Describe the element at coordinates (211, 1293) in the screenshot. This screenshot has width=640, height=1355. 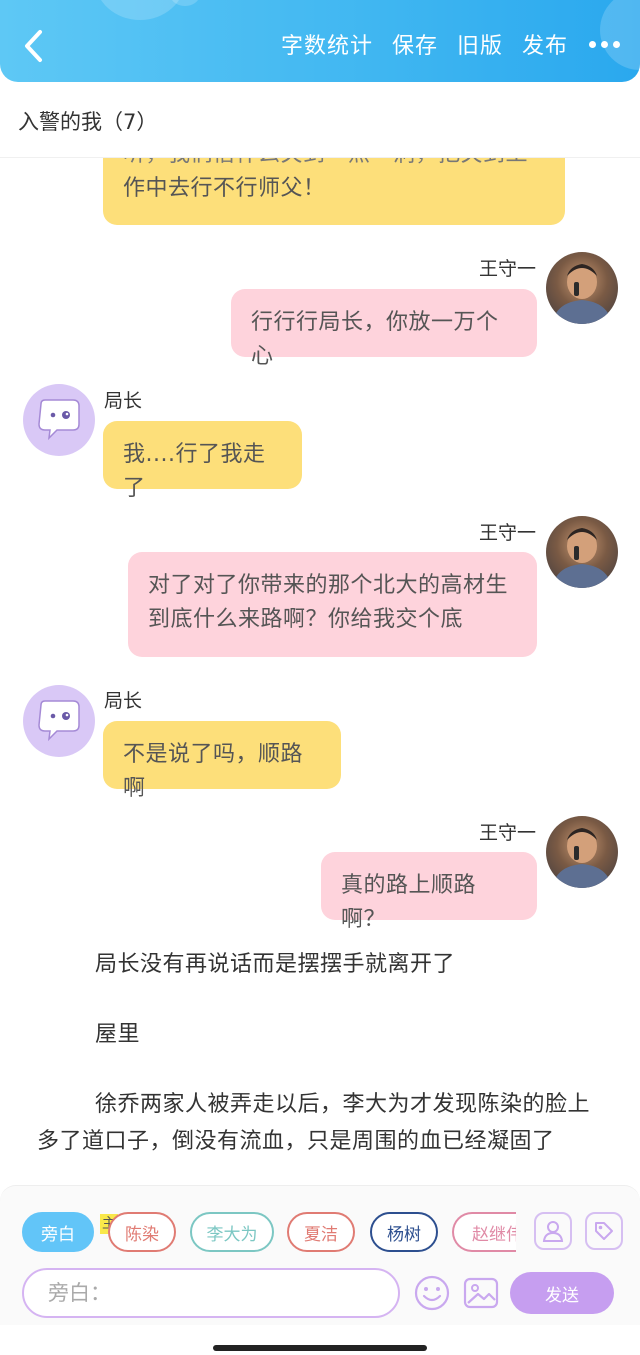
I see `message-input: 旁白：` at that location.